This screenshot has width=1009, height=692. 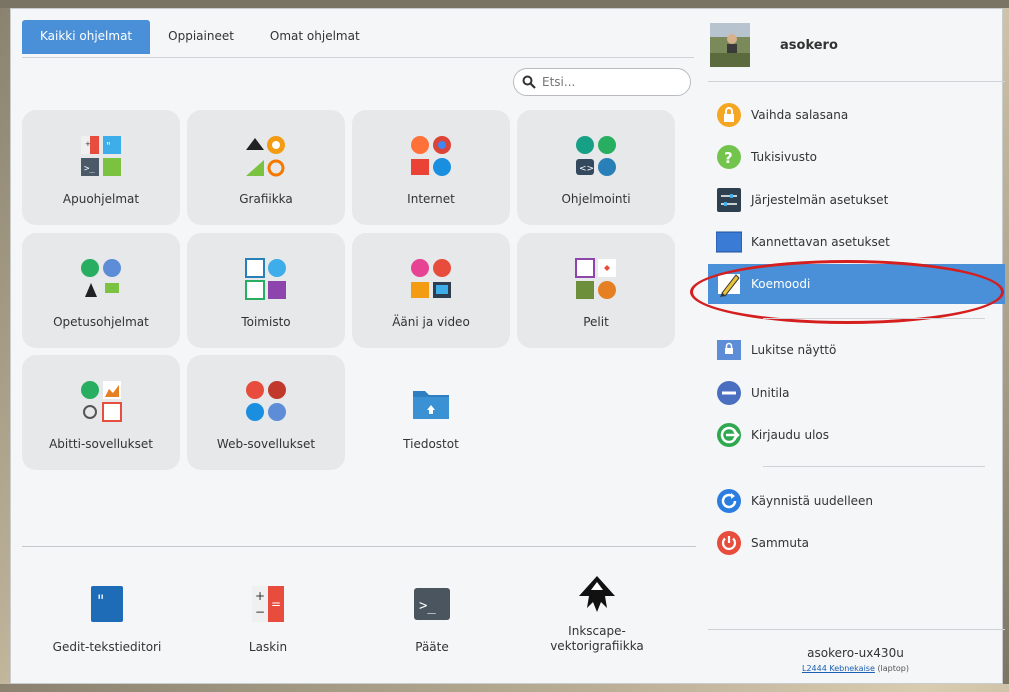 I want to click on category-tile-education: Opetusohjelmat, so click(x=101, y=290).